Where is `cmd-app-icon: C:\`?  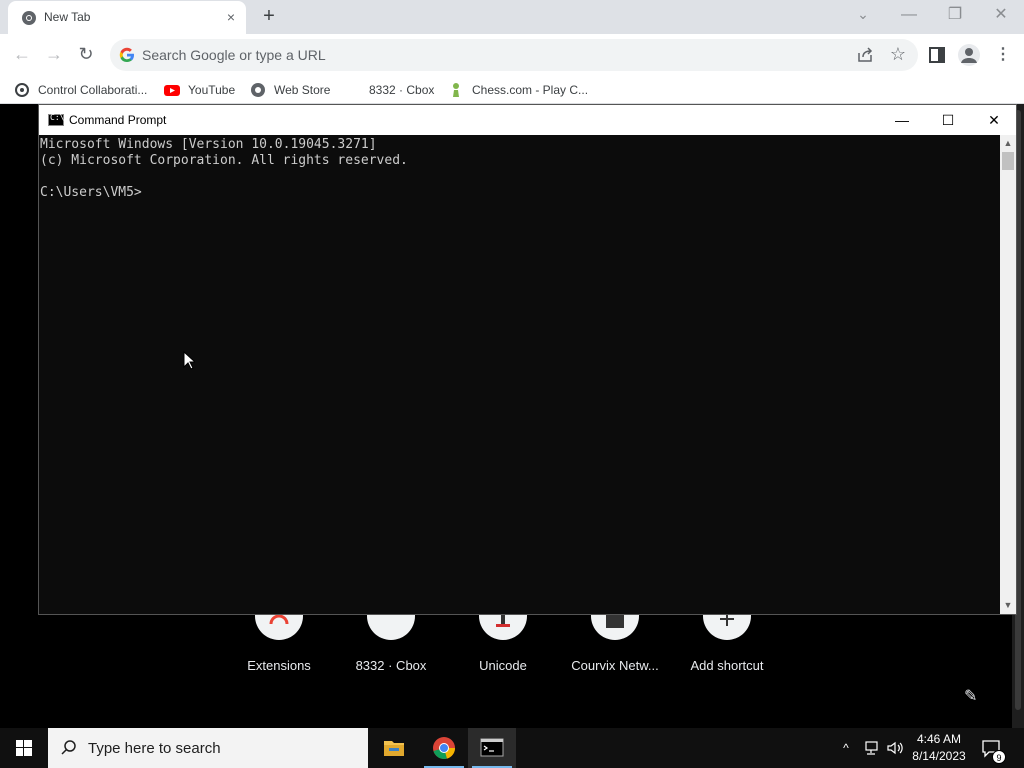
cmd-app-icon: C:\ is located at coordinates (56, 119).